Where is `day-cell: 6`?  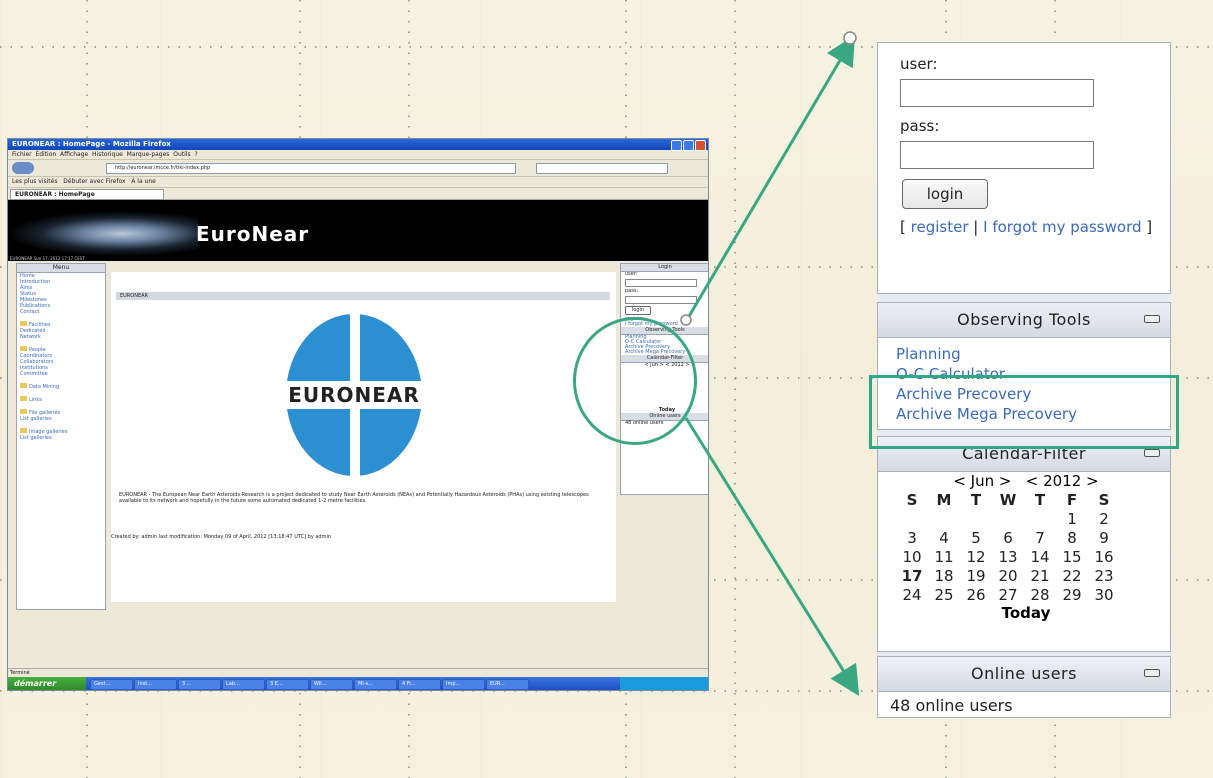 day-cell: 6 is located at coordinates (1008, 537).